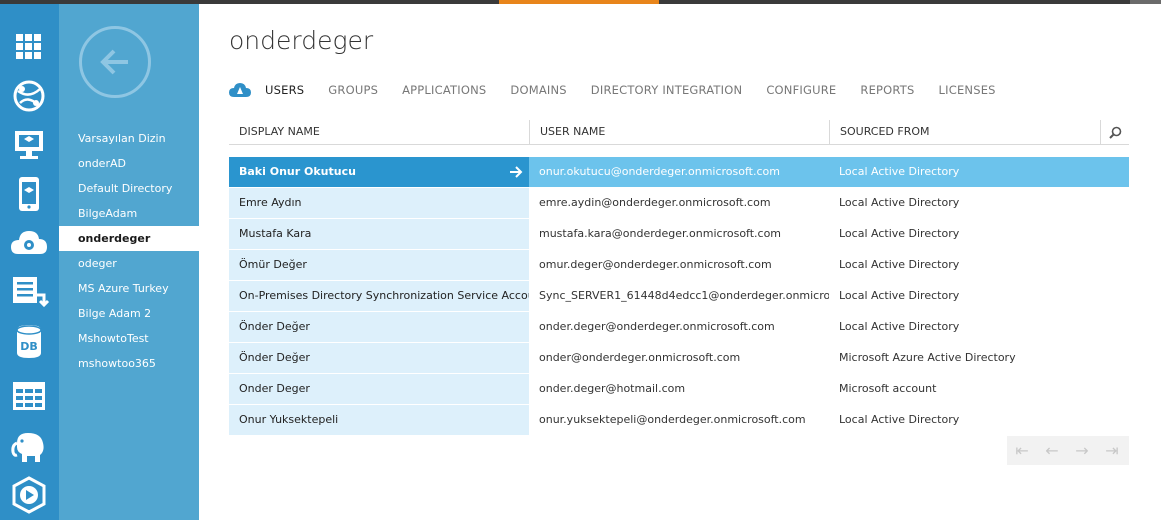  I want to click on directory-item: Varsayılan Dizin, so click(129, 138).